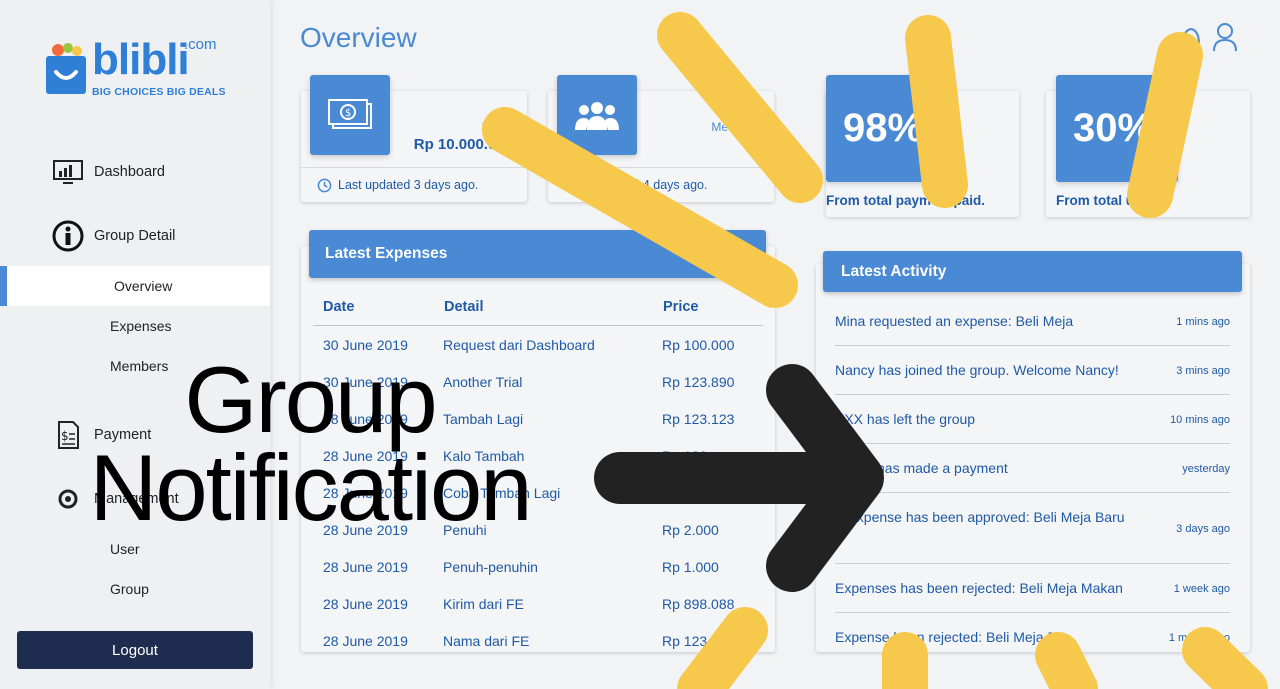 The width and height of the screenshot is (1280, 689). I want to click on balance-footer: Last updated 3 days ago., so click(414, 184).